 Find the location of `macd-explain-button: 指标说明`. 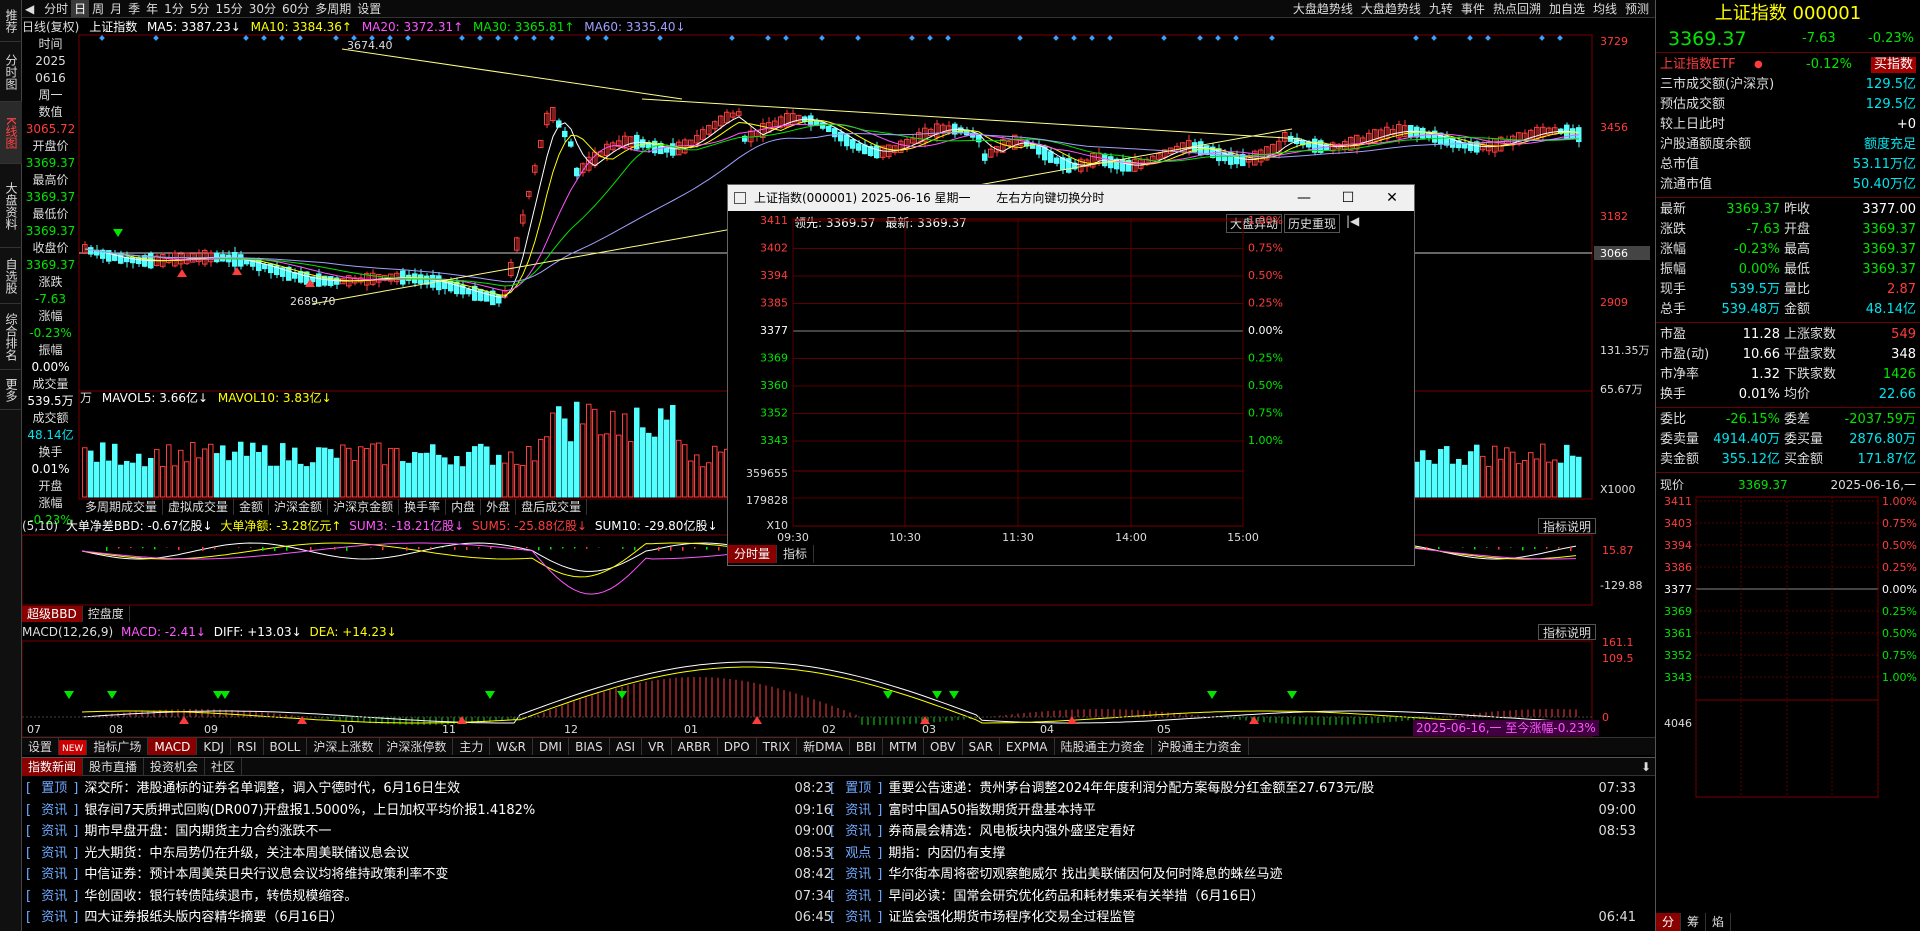

macd-explain-button: 指标说明 is located at coordinates (1567, 632).